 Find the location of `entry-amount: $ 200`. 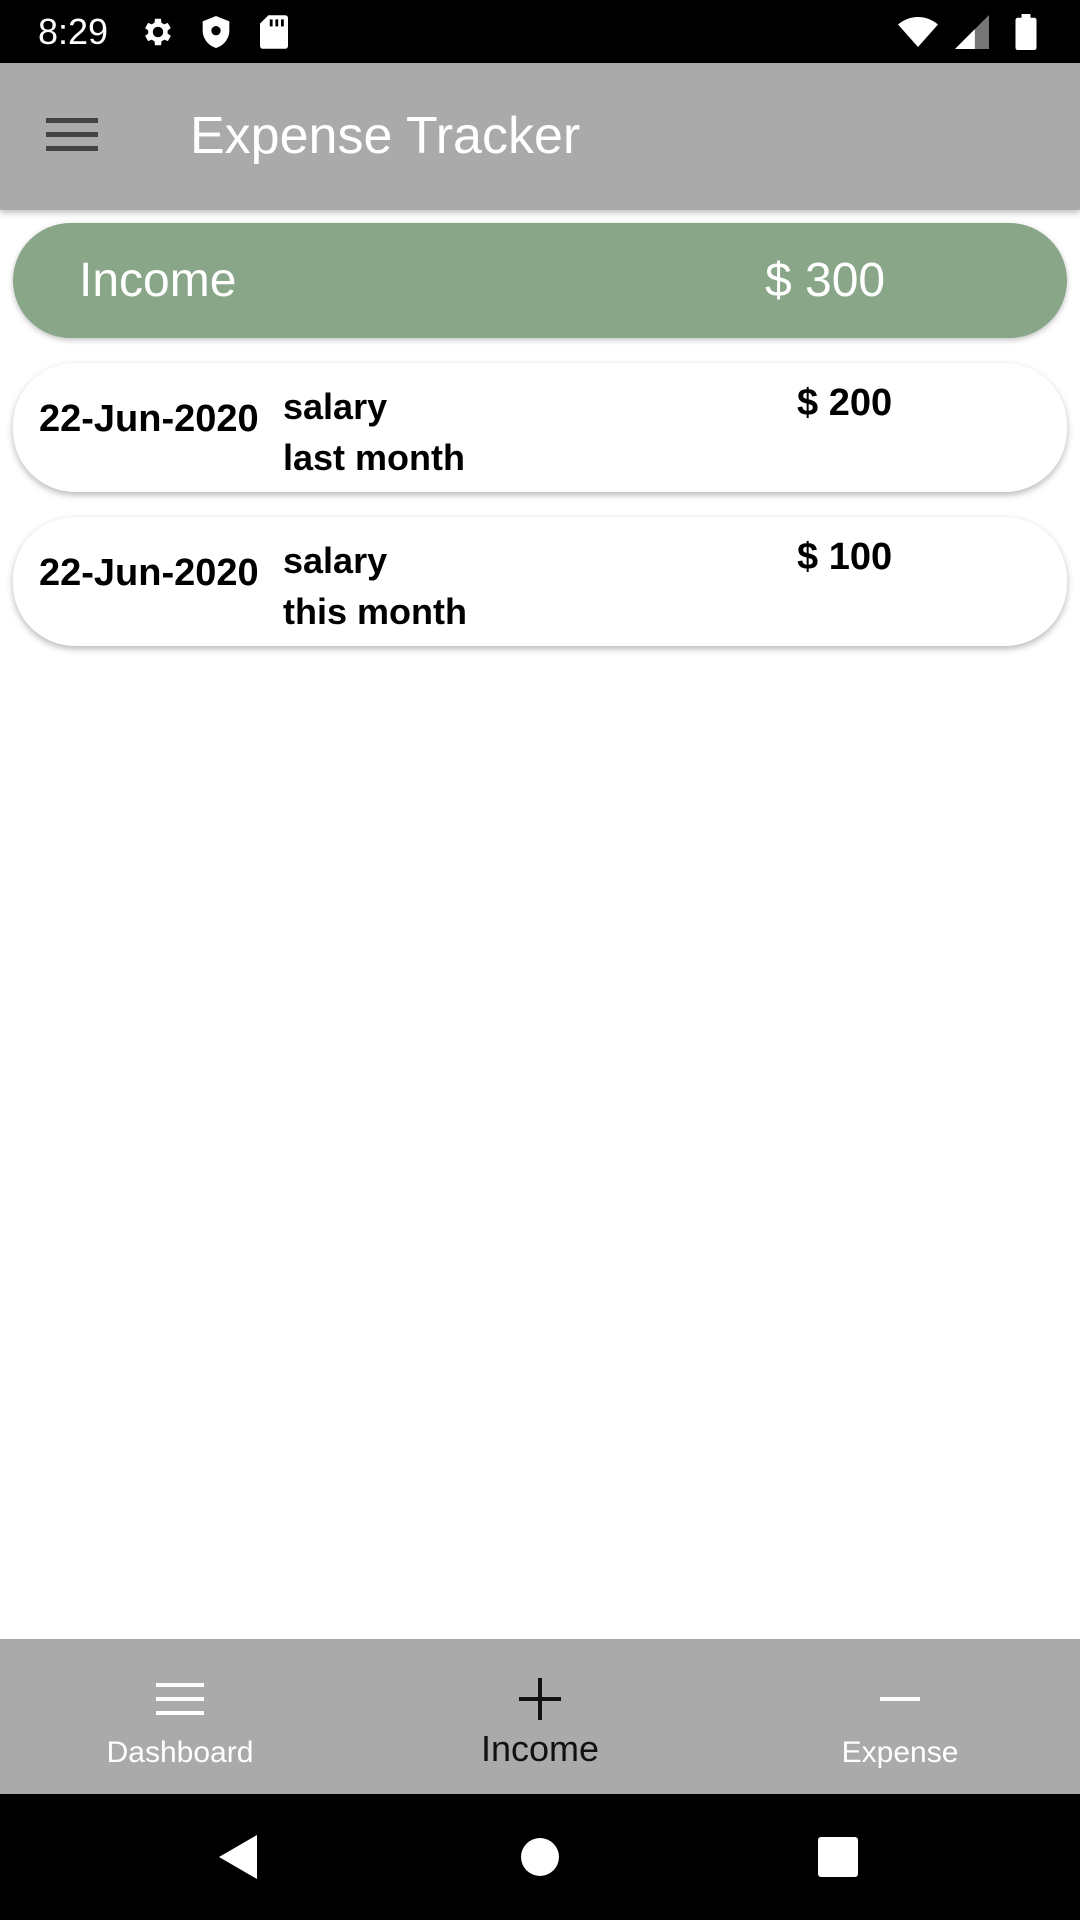

entry-amount: $ 200 is located at coordinates (845, 403).